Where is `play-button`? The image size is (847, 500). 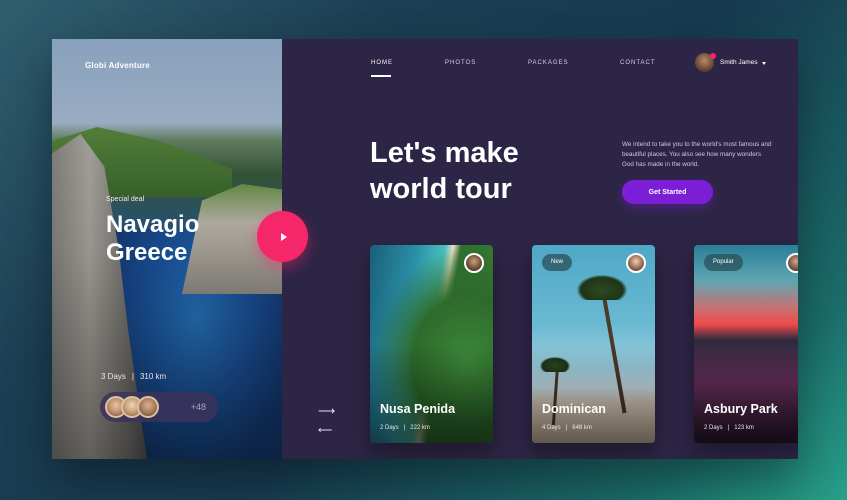
play-button is located at coordinates (282, 236).